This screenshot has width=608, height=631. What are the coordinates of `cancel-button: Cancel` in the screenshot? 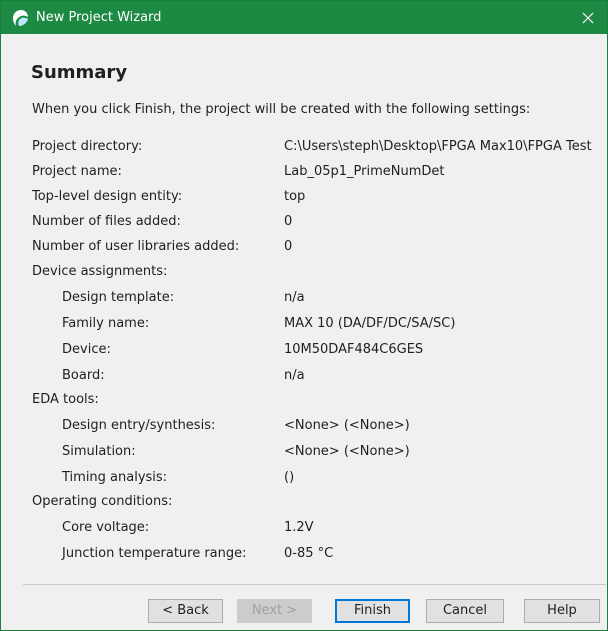 It's located at (465, 611).